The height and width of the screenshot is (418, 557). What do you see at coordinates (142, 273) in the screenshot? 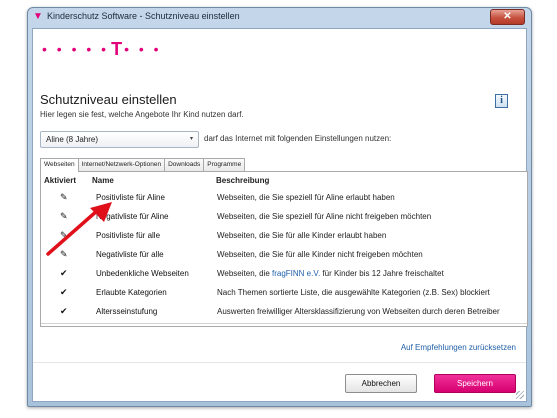
I see `row-name: Unbedenkliche Webseiten` at bounding box center [142, 273].